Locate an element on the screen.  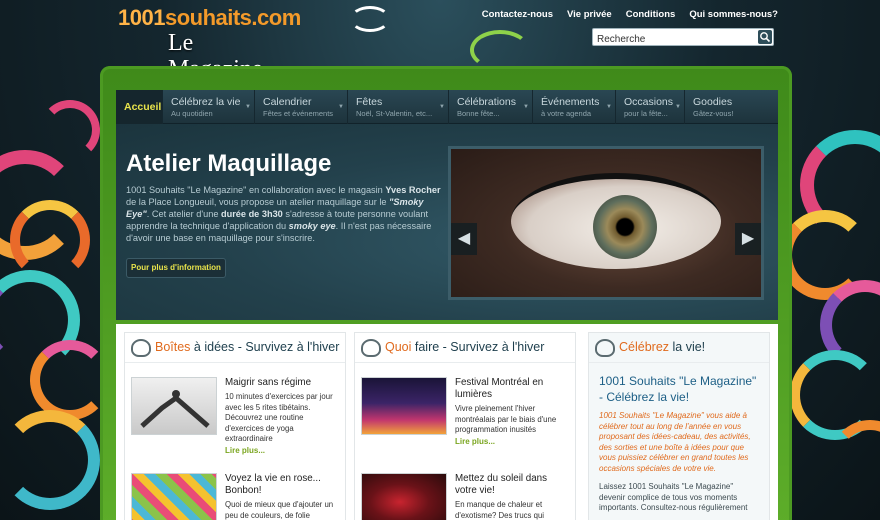
privacy-link: Vie privée is located at coordinates (589, 14).